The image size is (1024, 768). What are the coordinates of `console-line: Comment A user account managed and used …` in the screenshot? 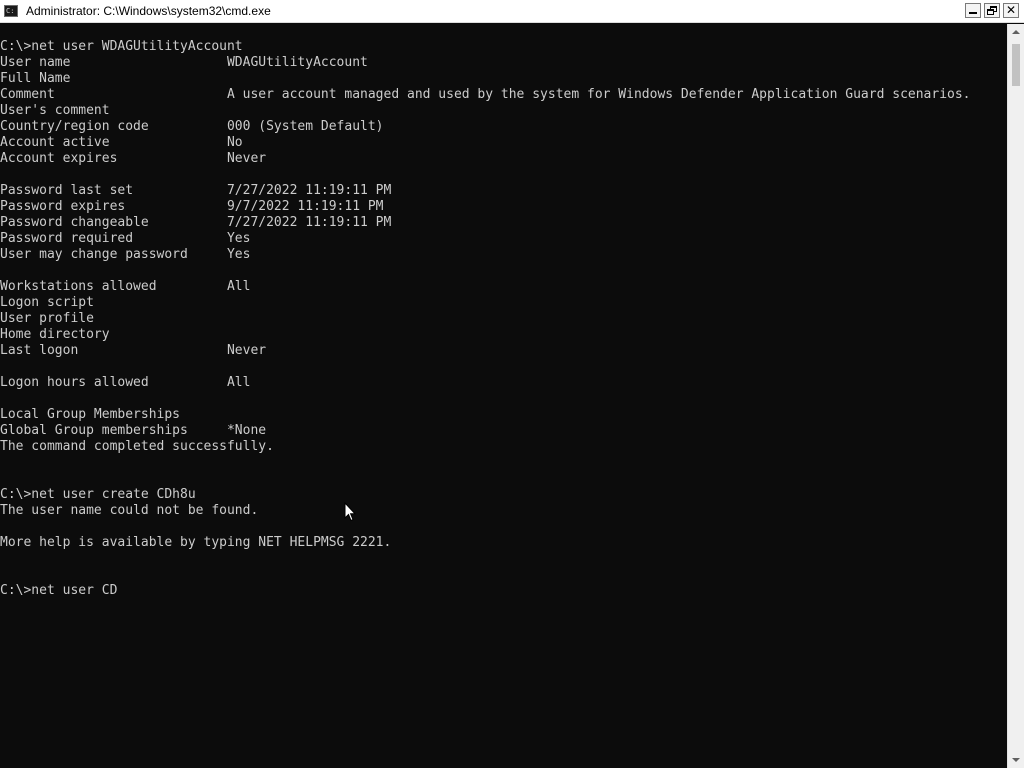 It's located at (485, 94).